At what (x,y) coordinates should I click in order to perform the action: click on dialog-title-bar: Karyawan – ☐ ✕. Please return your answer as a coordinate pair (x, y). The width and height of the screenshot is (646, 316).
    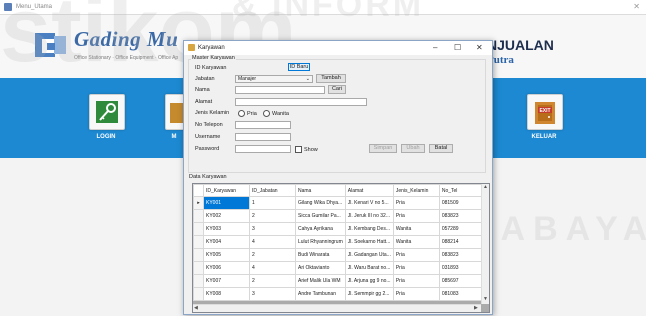
    Looking at the image, I should click on (338, 48).